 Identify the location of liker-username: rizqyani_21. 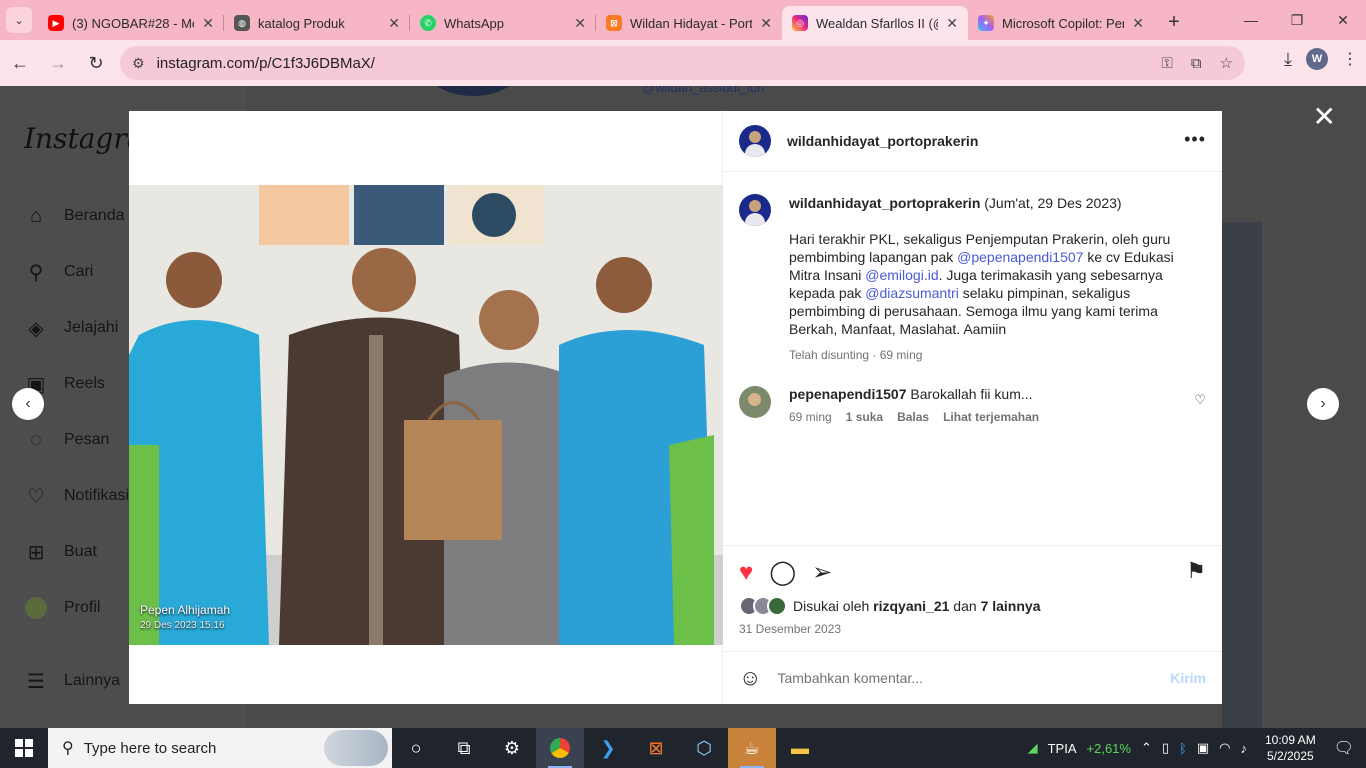
(911, 606).